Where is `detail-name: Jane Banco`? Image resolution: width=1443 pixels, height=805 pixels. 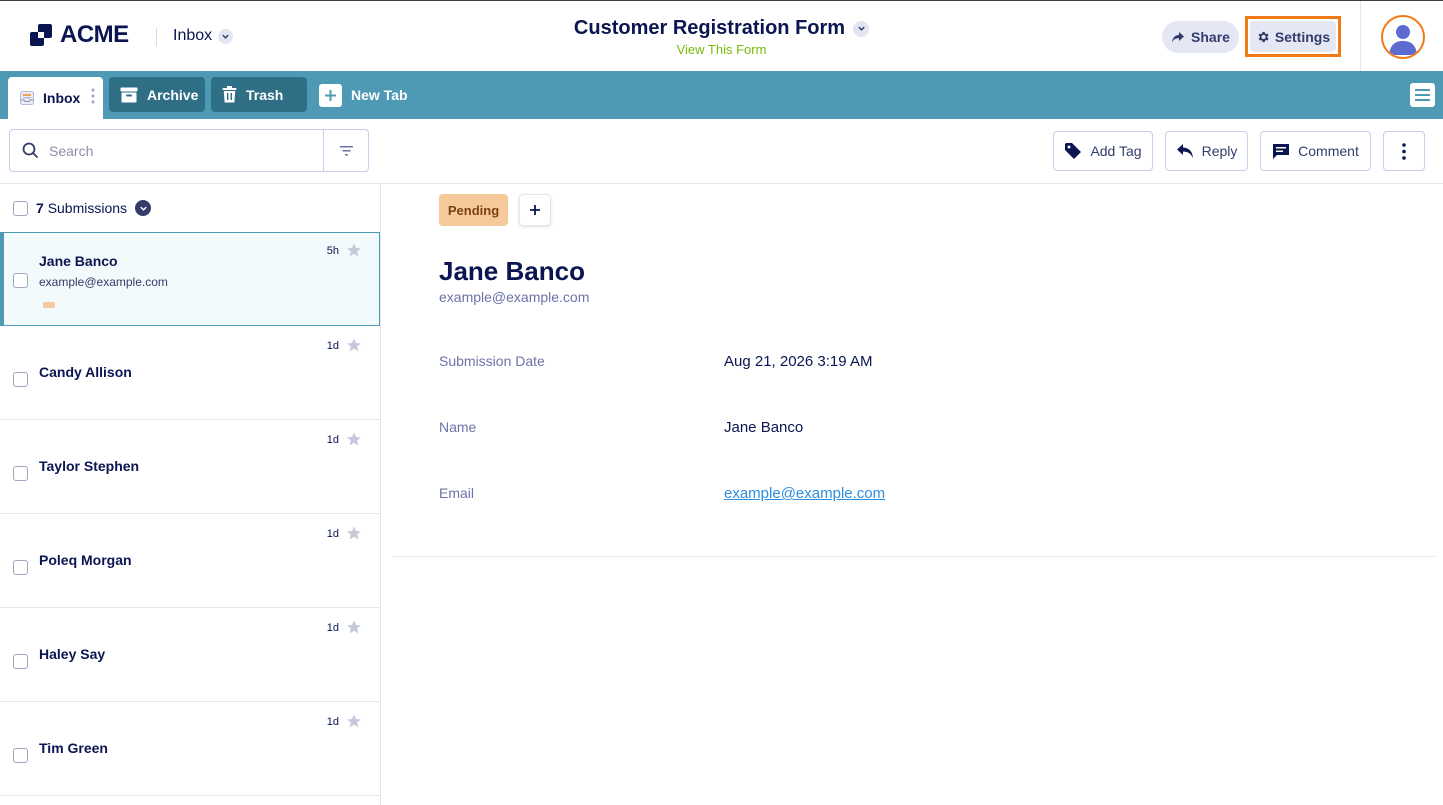 detail-name: Jane Banco is located at coordinates (512, 271).